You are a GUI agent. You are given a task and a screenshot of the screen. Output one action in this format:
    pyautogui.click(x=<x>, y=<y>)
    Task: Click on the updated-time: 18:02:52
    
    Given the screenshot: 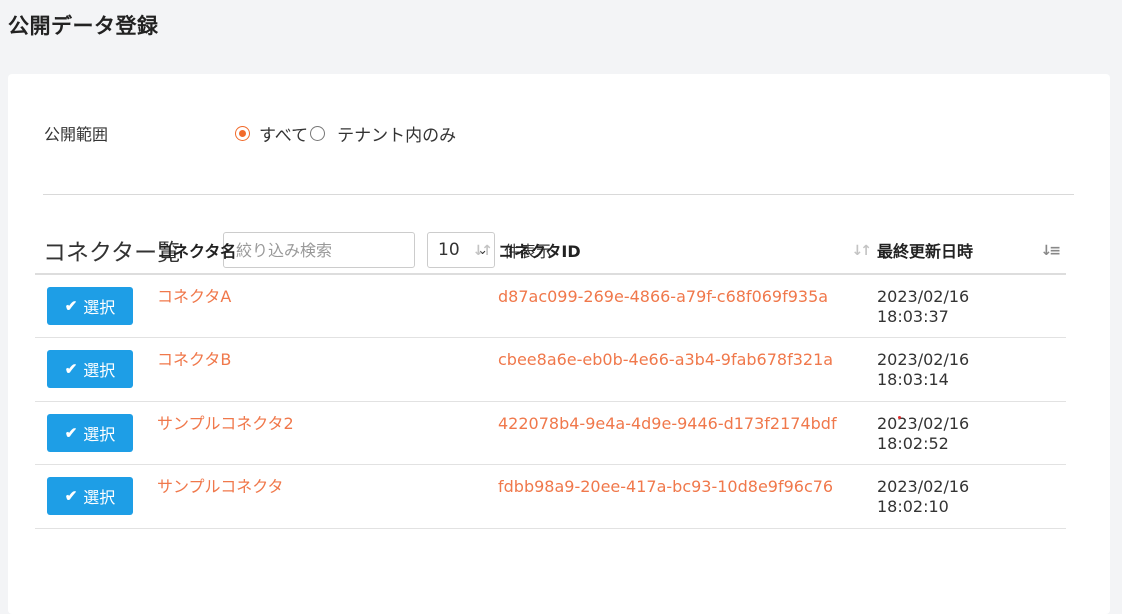 What is the action you would take?
    pyautogui.click(x=913, y=443)
    